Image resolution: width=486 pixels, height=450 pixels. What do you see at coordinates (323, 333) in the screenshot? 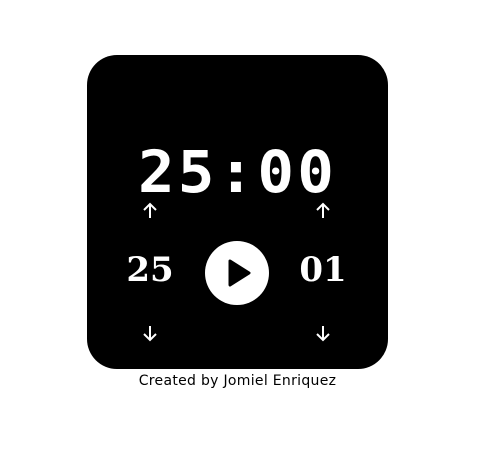
I see `break-decrement-arrow-down-icon` at bounding box center [323, 333].